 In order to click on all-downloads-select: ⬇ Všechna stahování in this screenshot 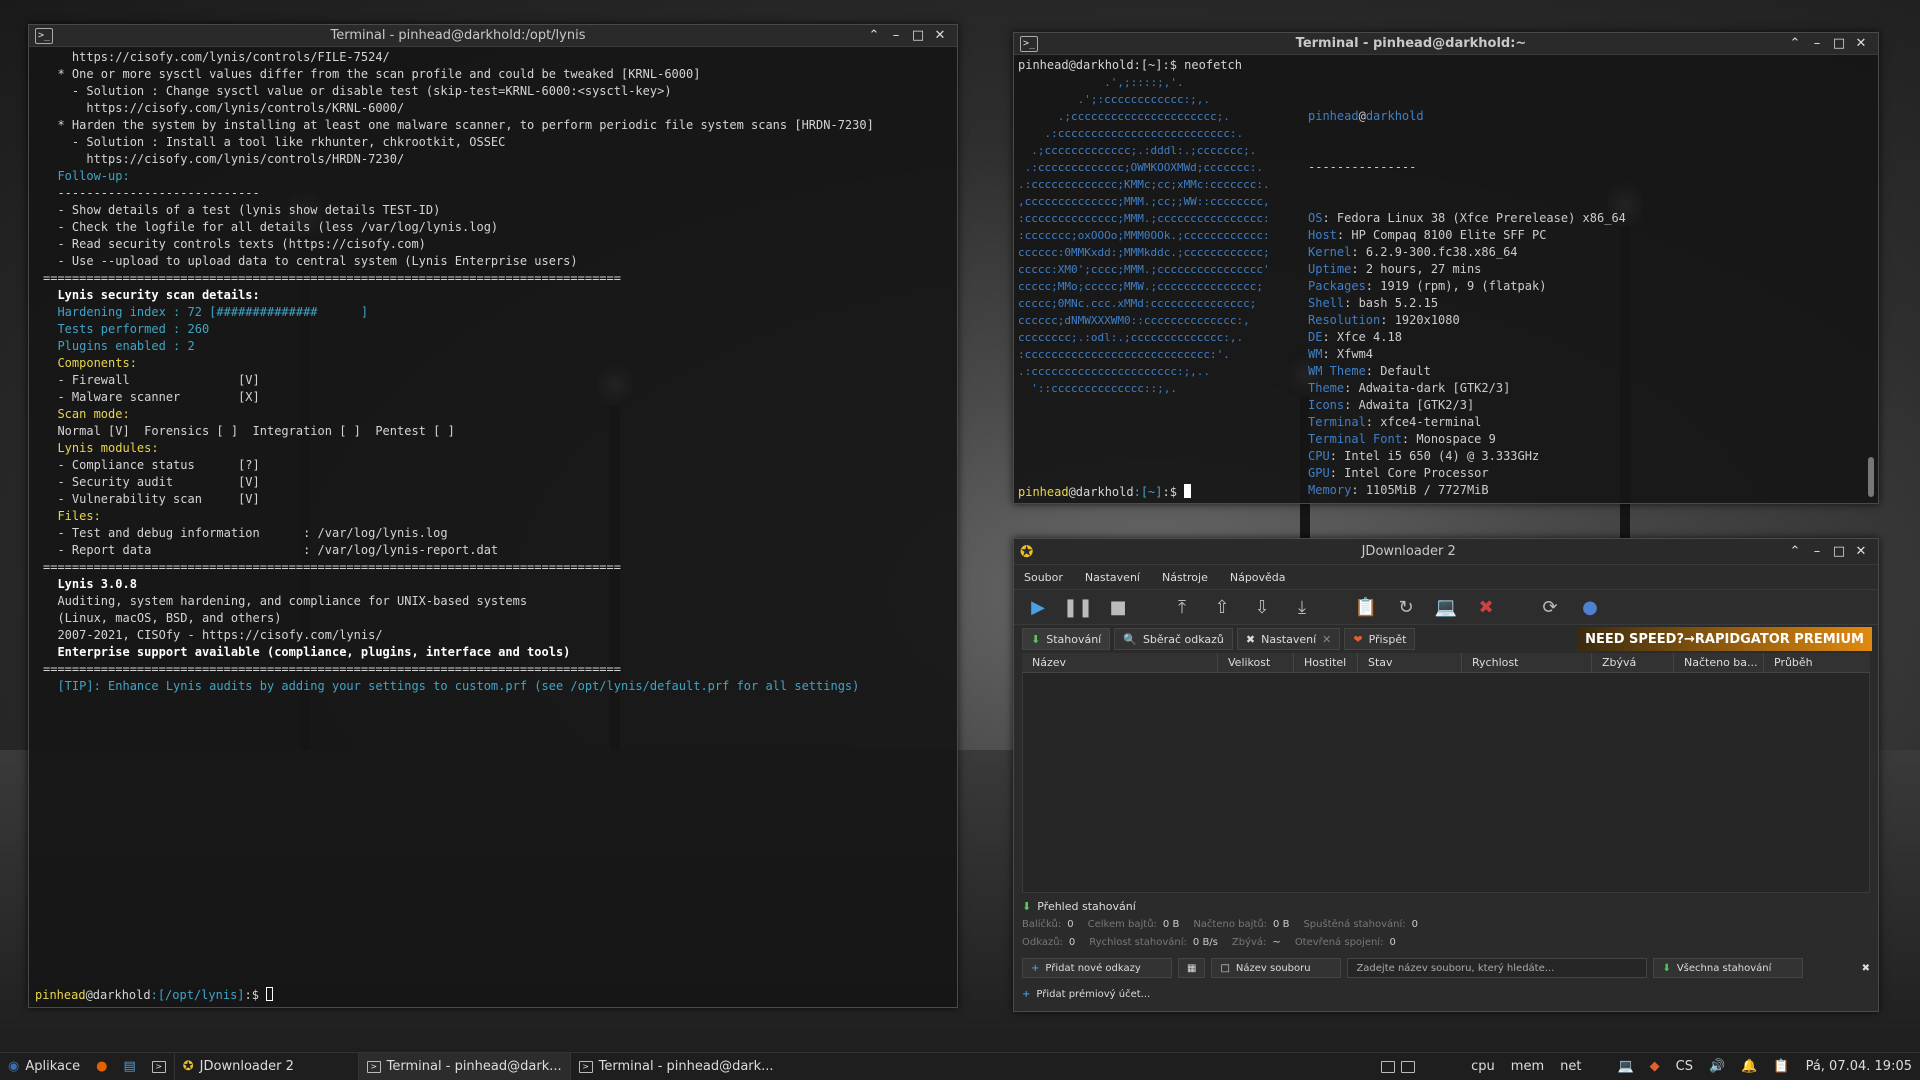, I will do `click(1728, 968)`.